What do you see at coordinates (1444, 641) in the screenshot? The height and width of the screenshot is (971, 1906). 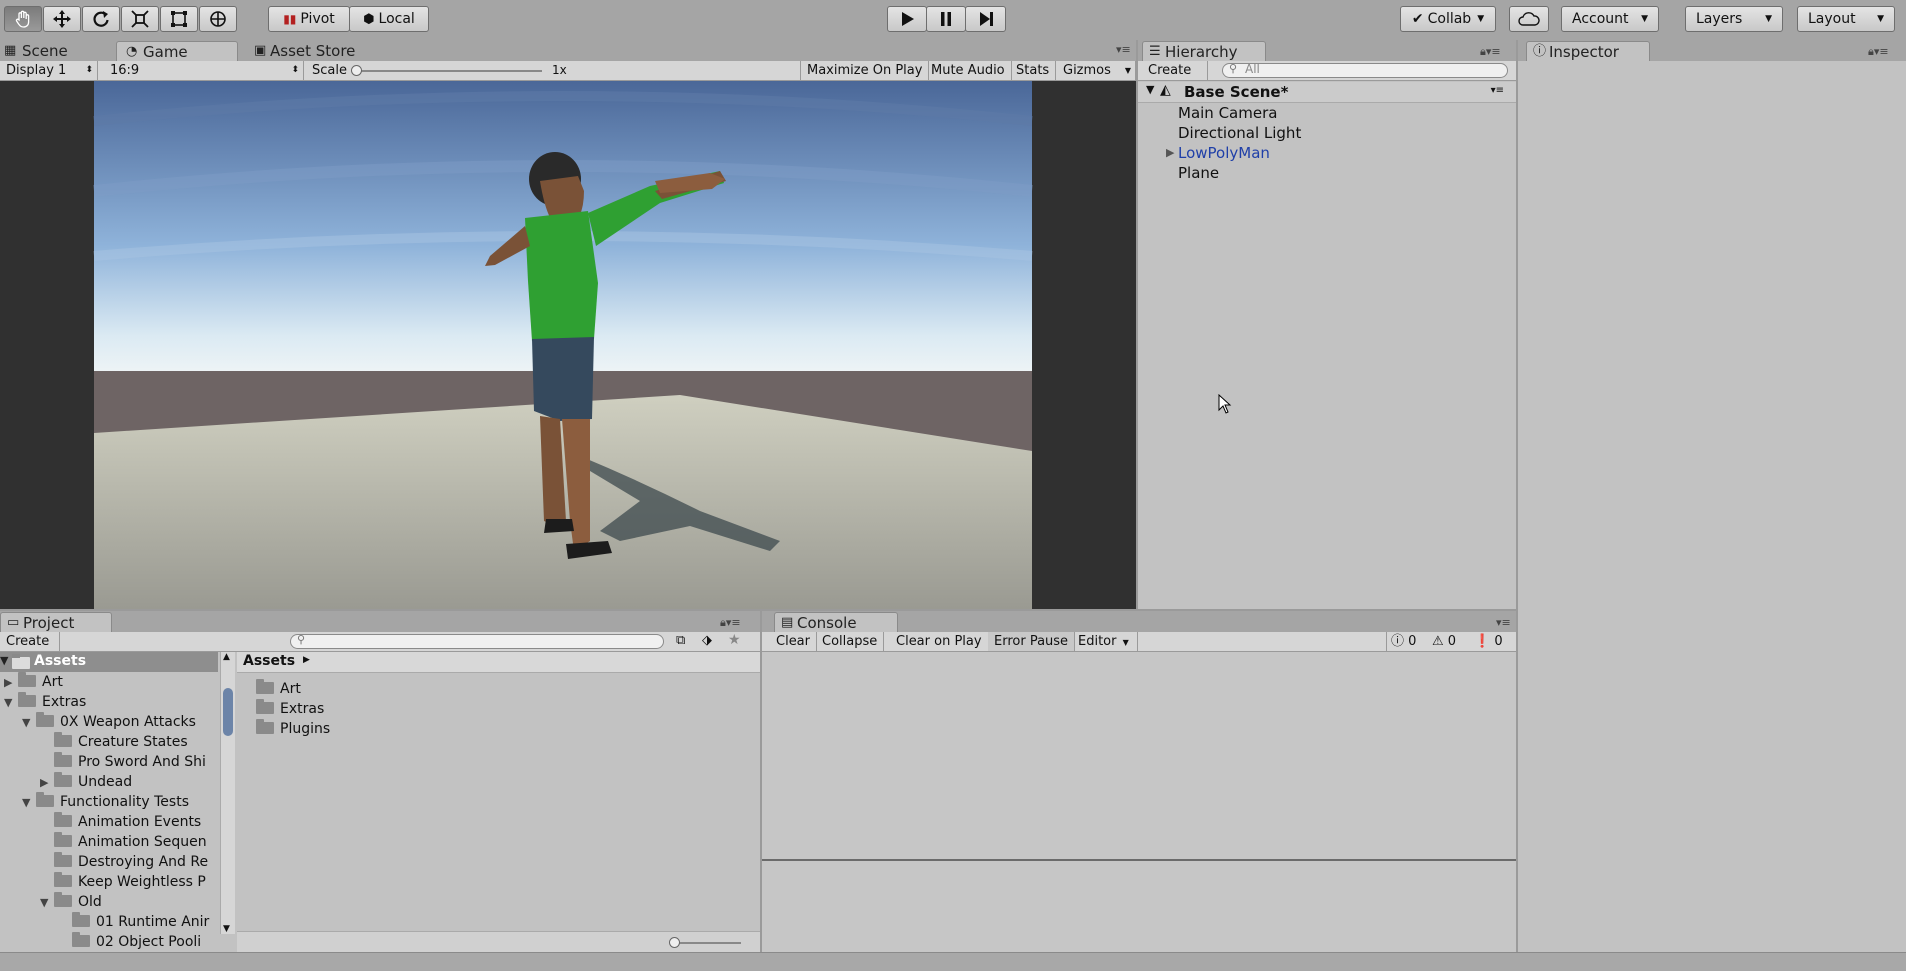 I see `warning-count-toggle: ⚠ 0` at bounding box center [1444, 641].